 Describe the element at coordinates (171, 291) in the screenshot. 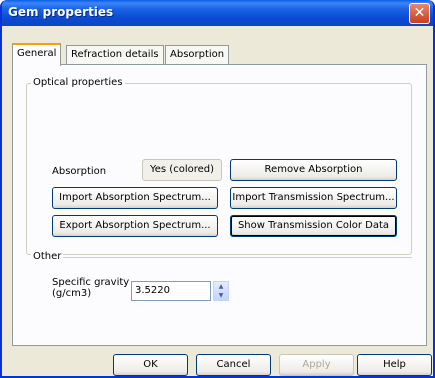

I see `specific-gravity-input: 3.5220` at that location.